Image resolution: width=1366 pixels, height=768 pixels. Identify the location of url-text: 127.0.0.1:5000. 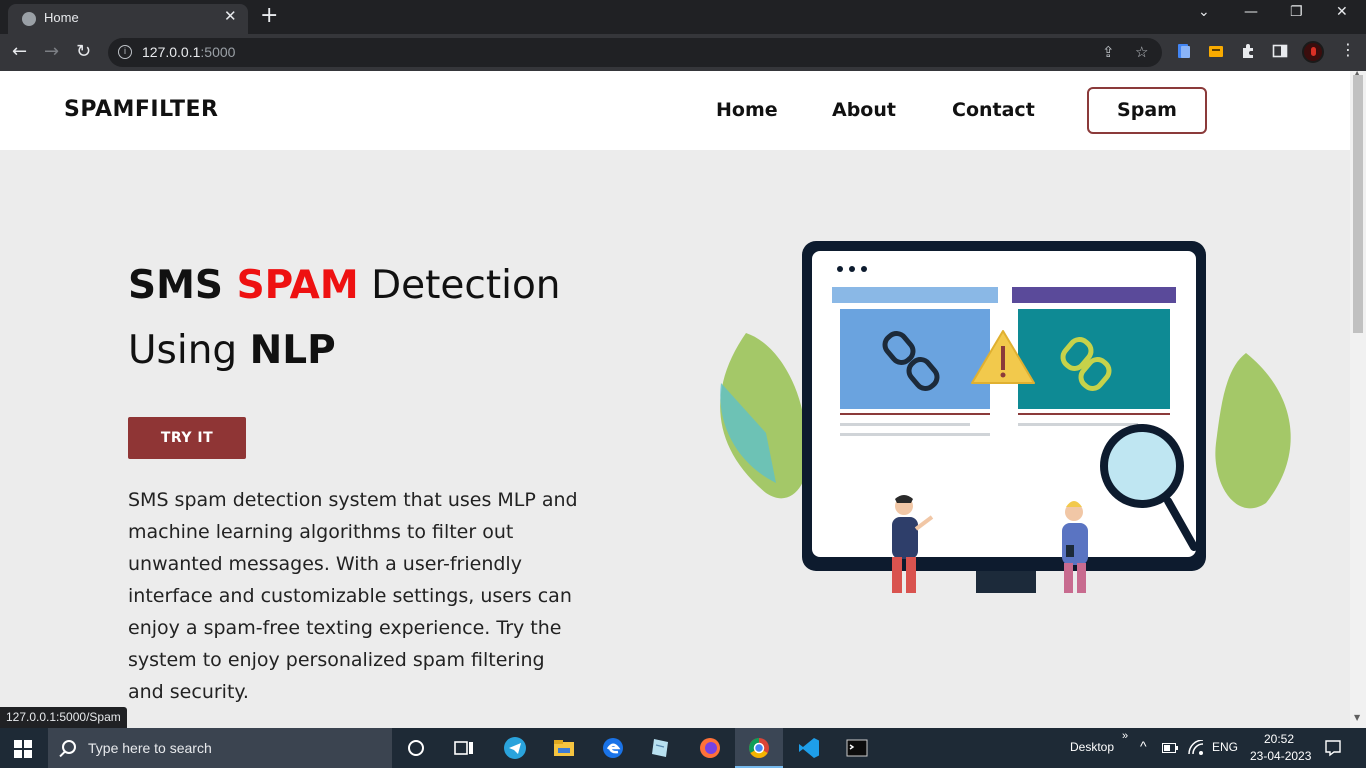
(188, 52).